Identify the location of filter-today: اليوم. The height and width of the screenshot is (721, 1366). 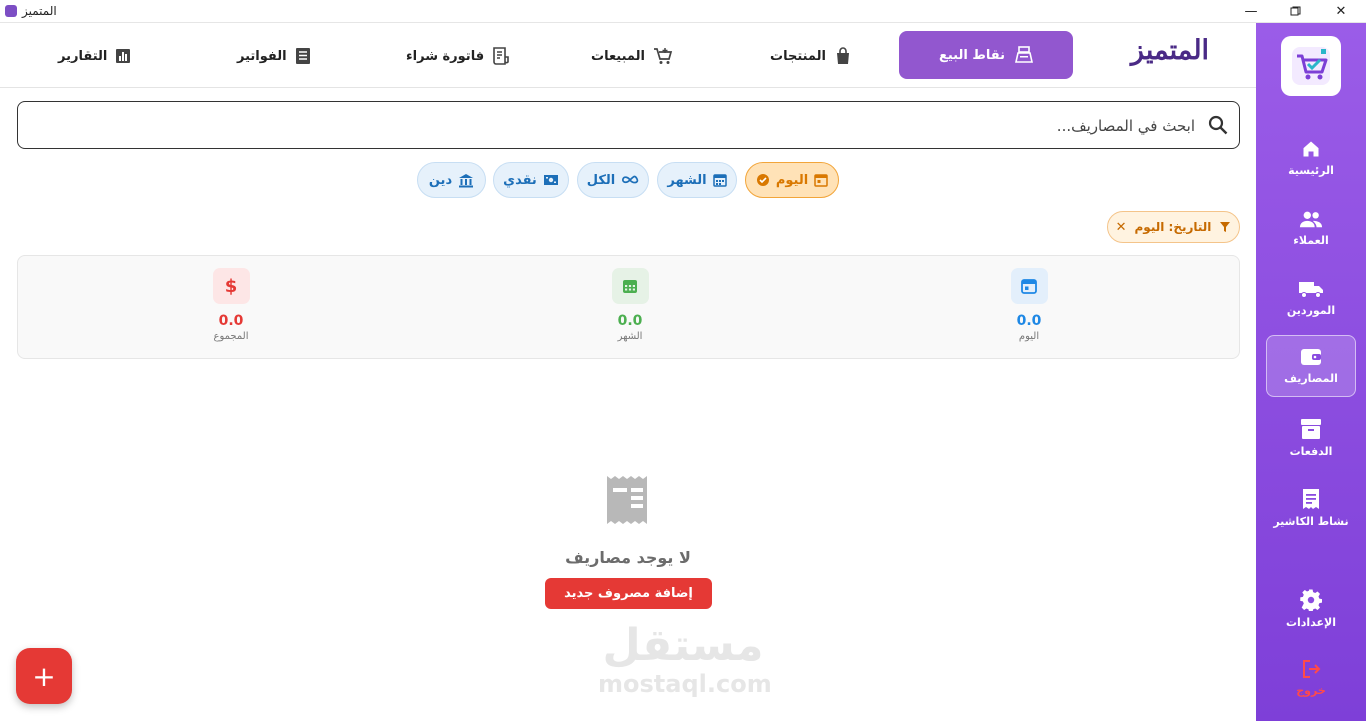
(792, 180).